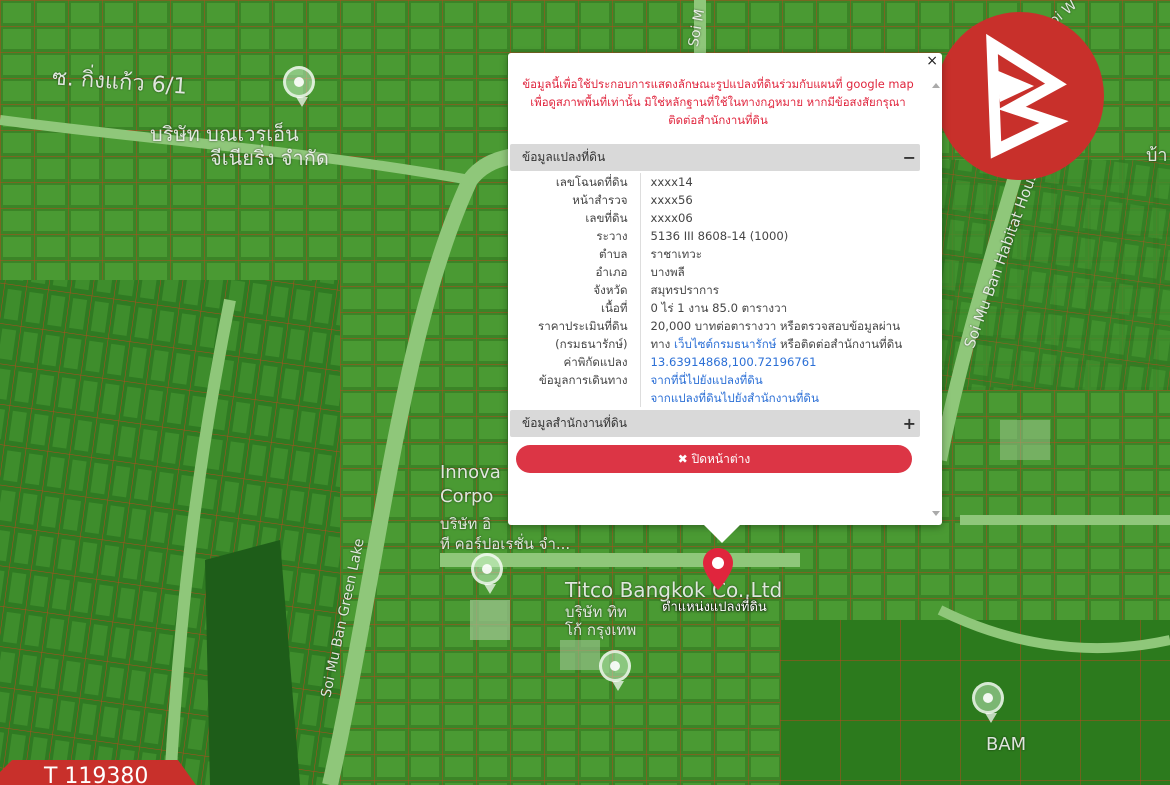 This screenshot has width=1170, height=785. What do you see at coordinates (575, 290) in the screenshot?
I see `row-key: จังหวัด` at bounding box center [575, 290].